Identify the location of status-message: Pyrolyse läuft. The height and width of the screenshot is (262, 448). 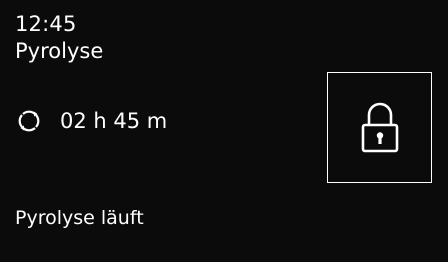
(79, 218).